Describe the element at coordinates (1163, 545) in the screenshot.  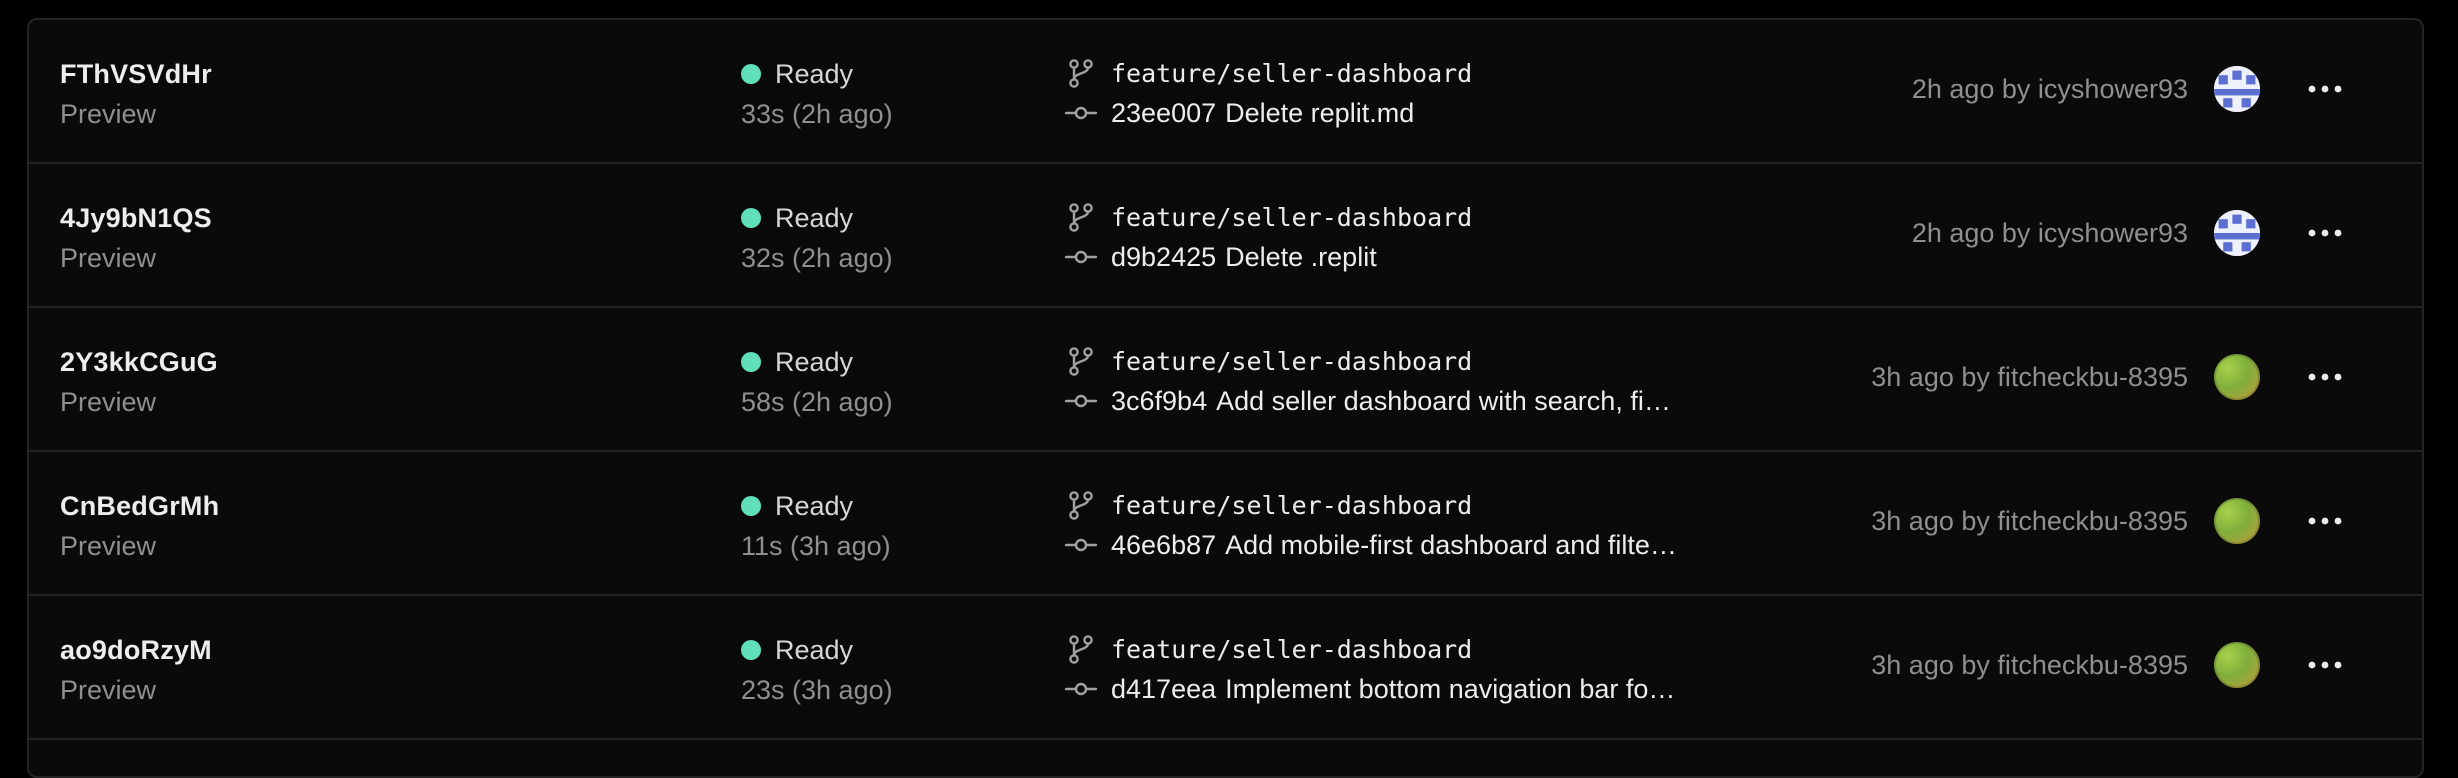
I see `commit-sha-link: 46e6b87` at that location.